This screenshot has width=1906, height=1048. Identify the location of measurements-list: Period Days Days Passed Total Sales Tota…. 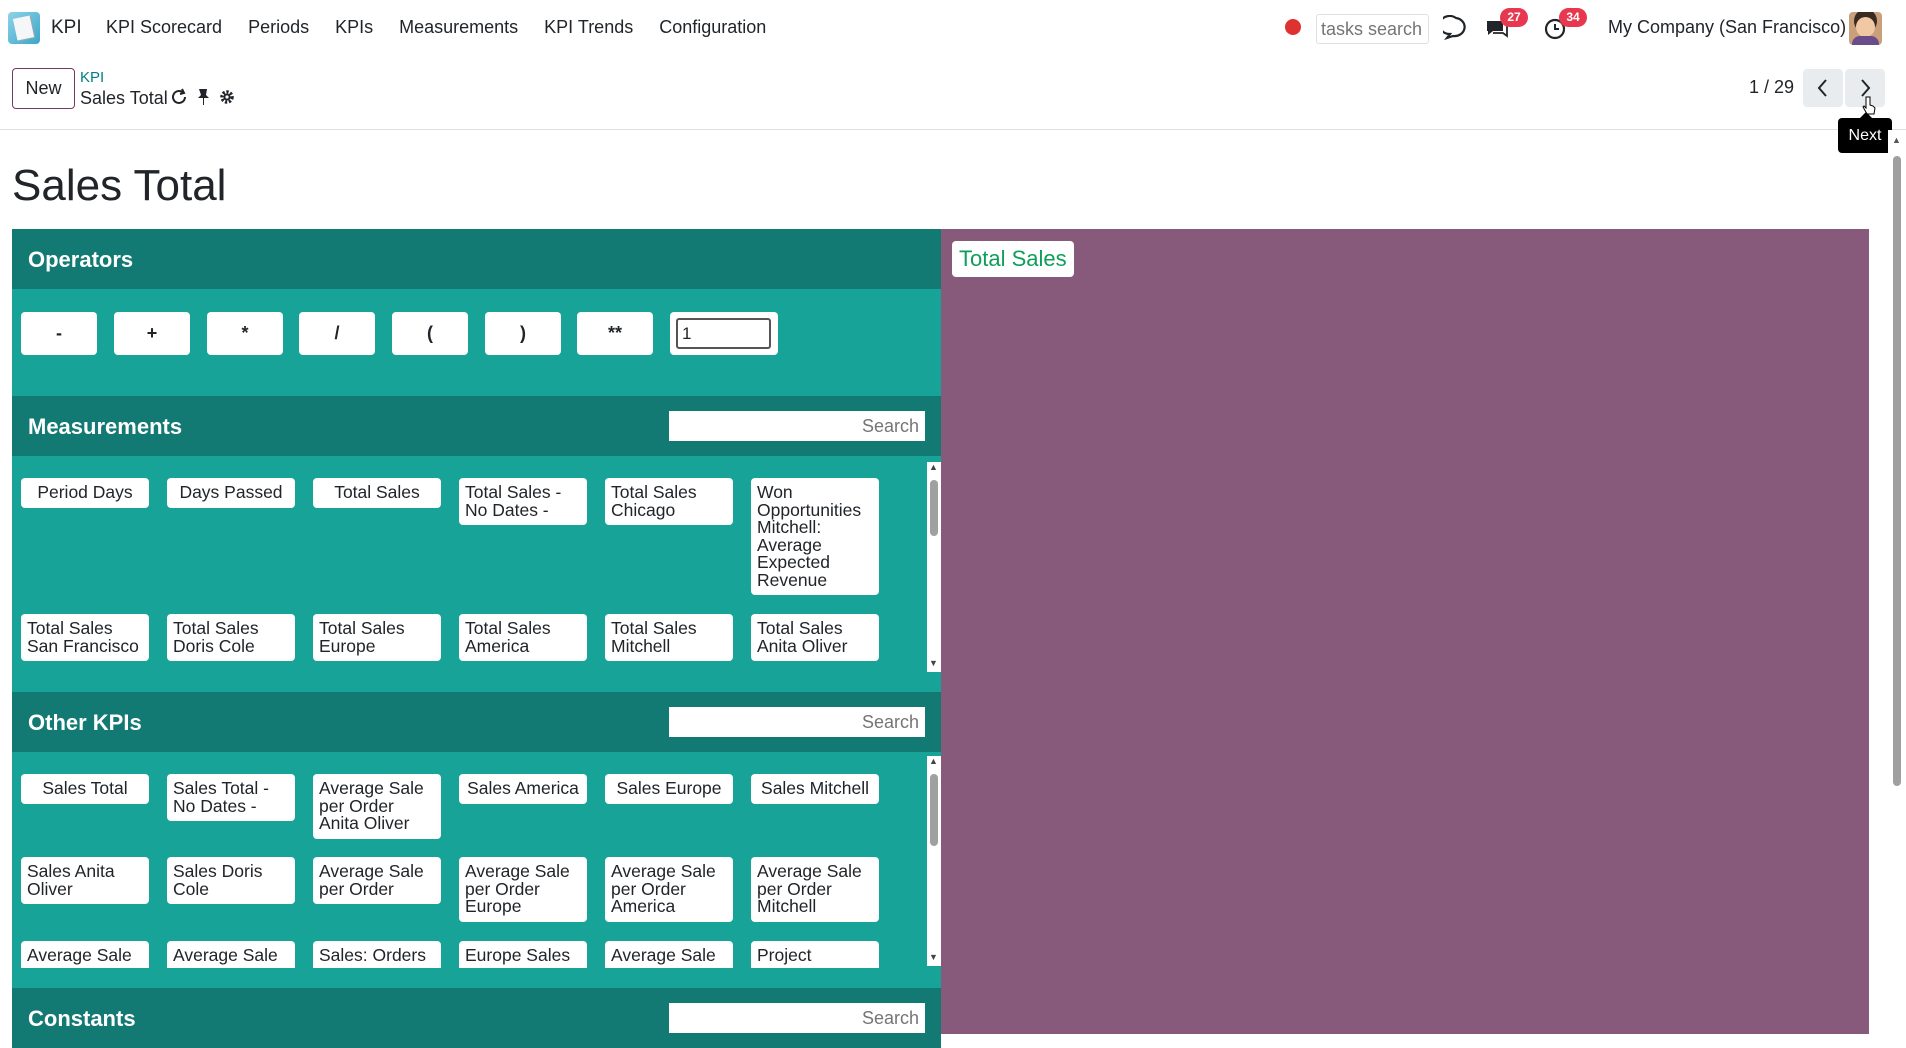
(471, 564).